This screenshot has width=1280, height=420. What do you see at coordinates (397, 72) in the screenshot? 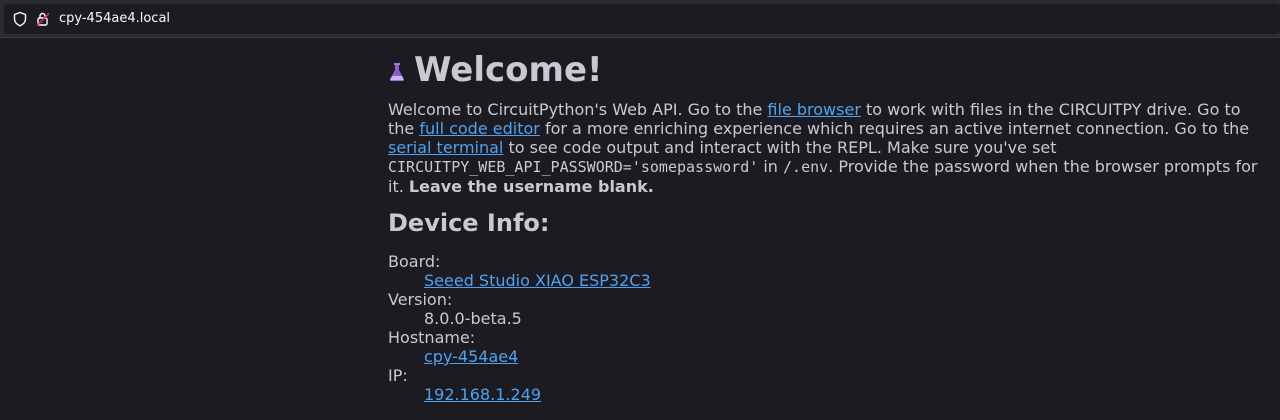
I see `flask-icon` at bounding box center [397, 72].